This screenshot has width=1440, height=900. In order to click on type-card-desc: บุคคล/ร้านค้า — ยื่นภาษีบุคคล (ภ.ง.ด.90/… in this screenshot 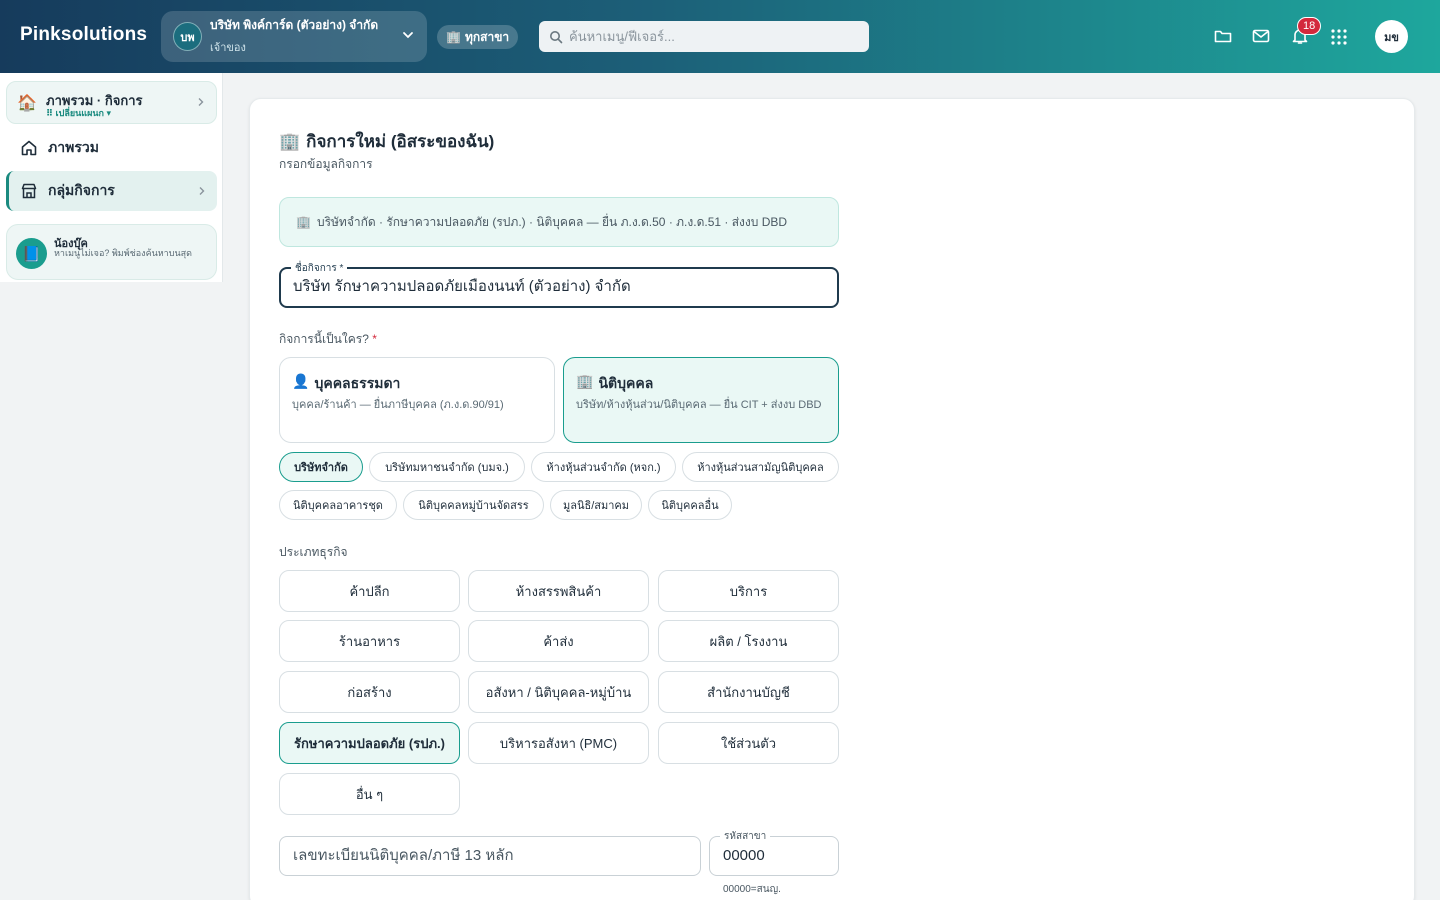, I will do `click(398, 405)`.